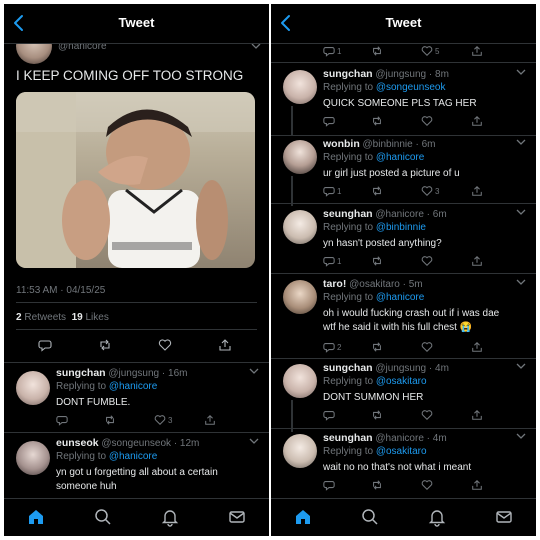 The width and height of the screenshot is (540, 540). Describe the element at coordinates (135, 180) in the screenshot. I see `main-tweet-image` at that location.